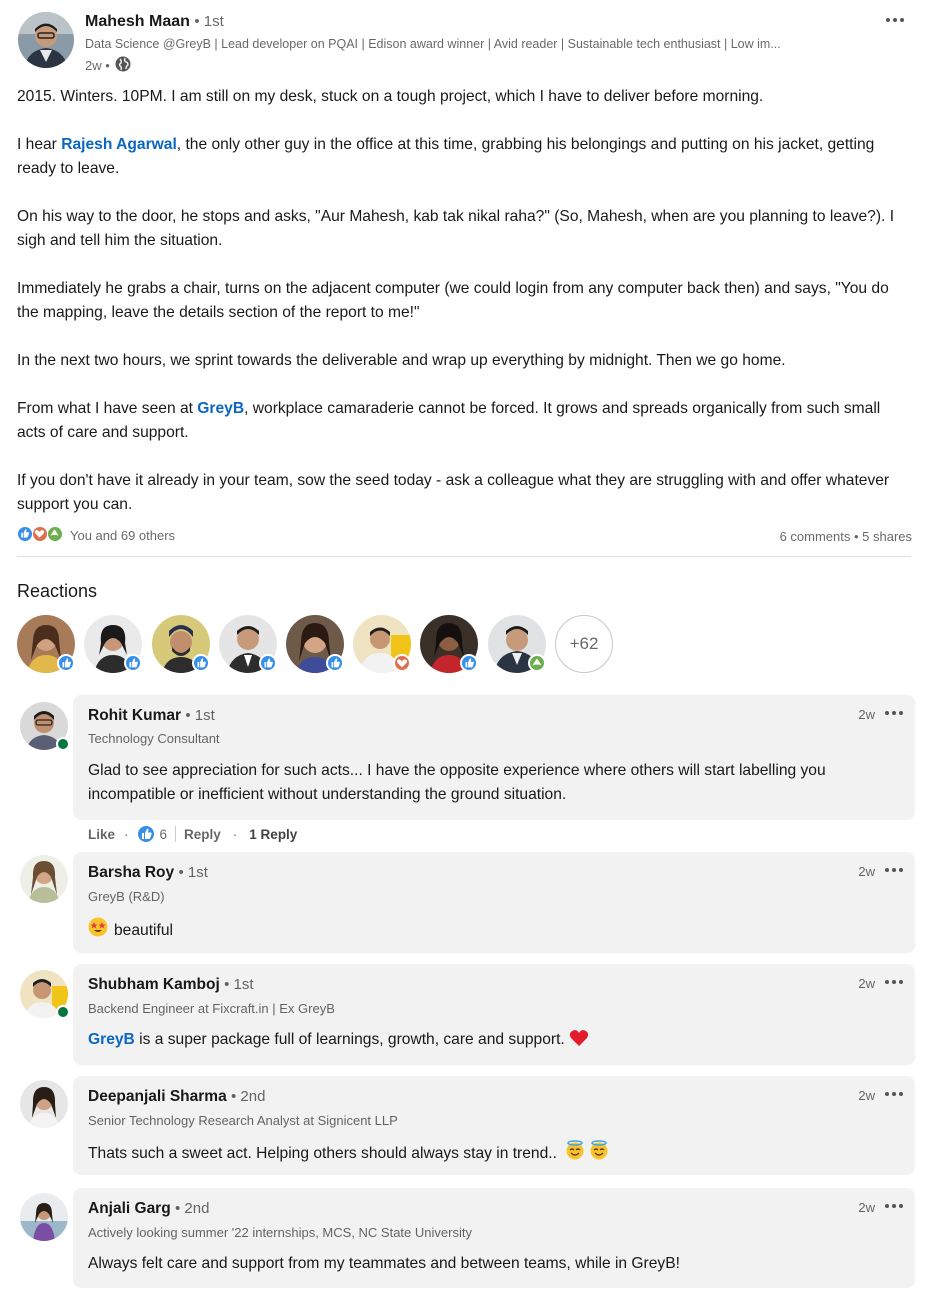  I want to click on replies-link: 1 Reply, so click(273, 834).